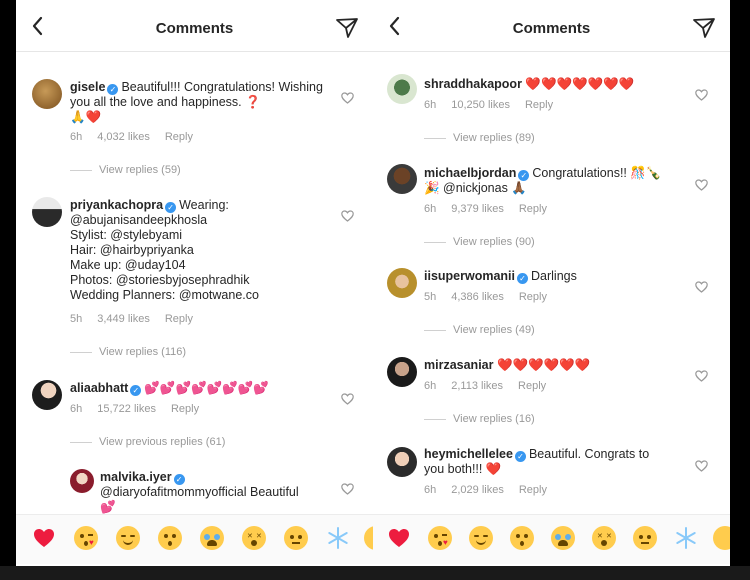  Describe the element at coordinates (128, 352) in the screenshot. I see `view-replies-link: View replies (116)` at that location.